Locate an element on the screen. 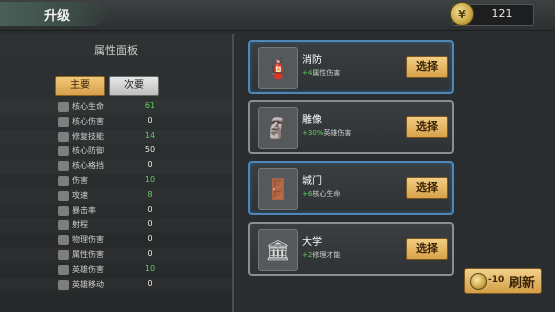 The image size is (555, 312). stat-row: 暴击率 0 is located at coordinates (116, 211).